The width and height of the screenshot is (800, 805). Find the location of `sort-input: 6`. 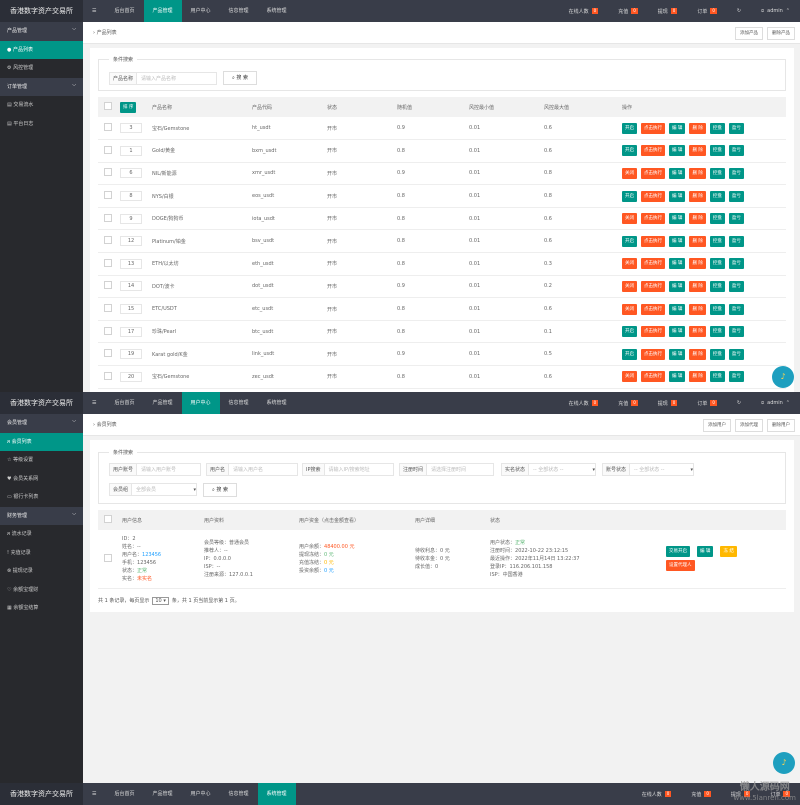

sort-input: 6 is located at coordinates (131, 173).